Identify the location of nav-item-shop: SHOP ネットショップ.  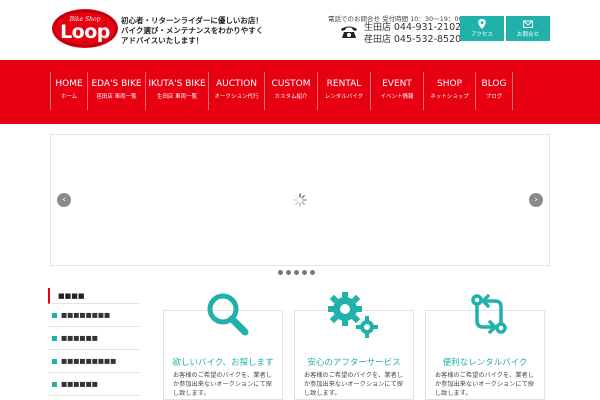
(449, 91).